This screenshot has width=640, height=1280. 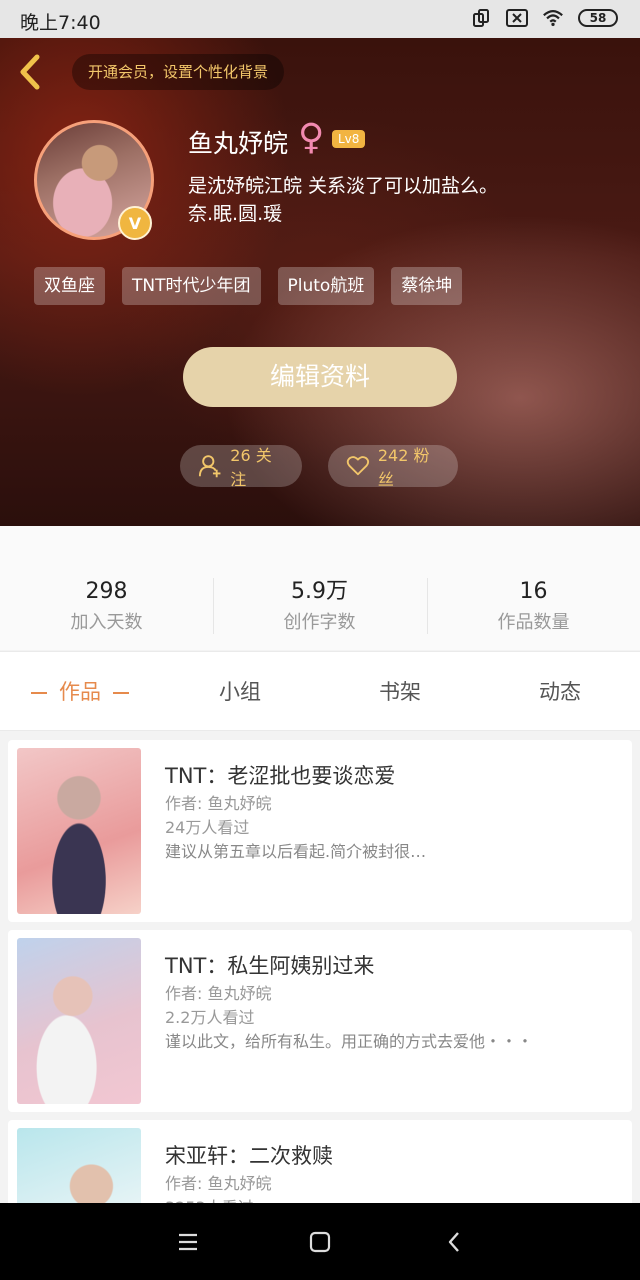 What do you see at coordinates (238, 143) in the screenshot?
I see `username: 鱼丸妤皖` at bounding box center [238, 143].